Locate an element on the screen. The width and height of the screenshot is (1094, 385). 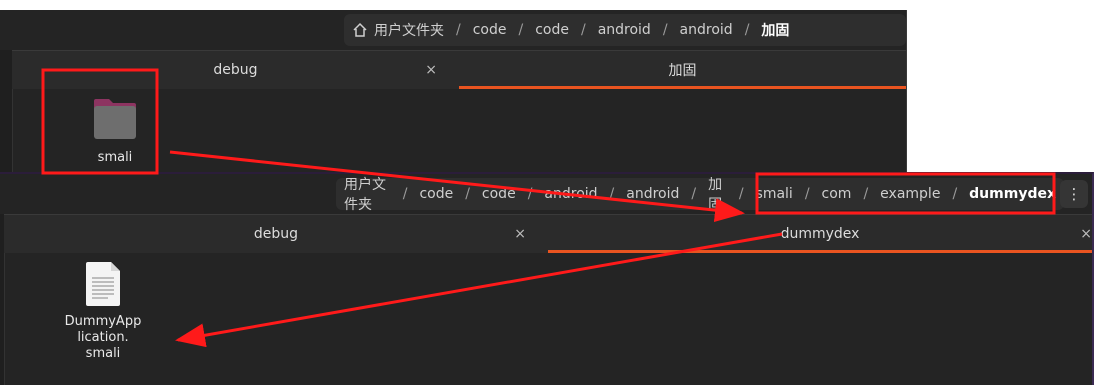
home-icon is located at coordinates (360, 29).